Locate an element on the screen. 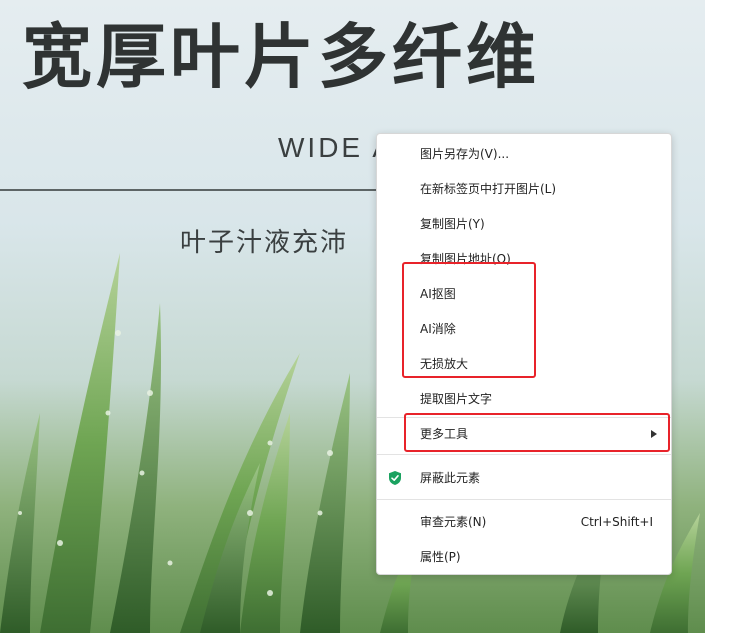 The image size is (748, 633). menu-item-label: 提取图片文字 is located at coordinates (456, 399).